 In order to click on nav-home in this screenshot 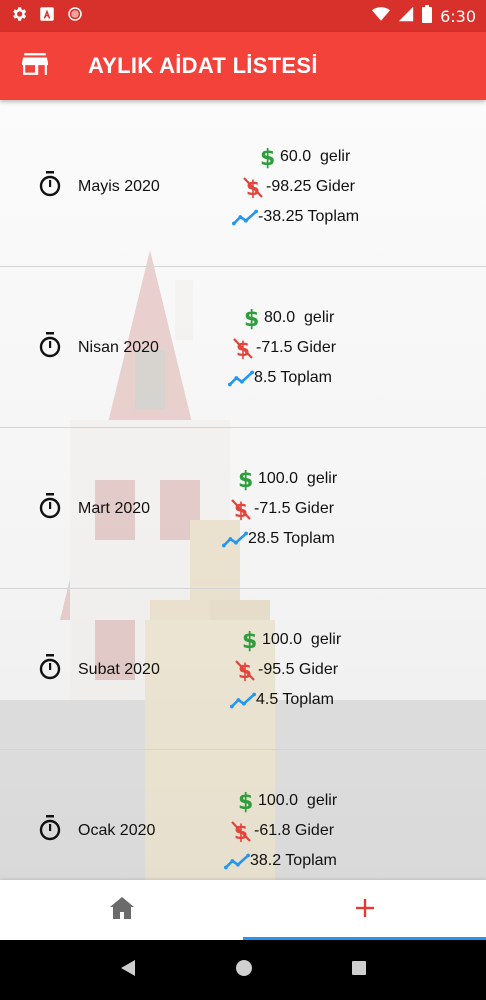, I will do `click(121, 910)`.